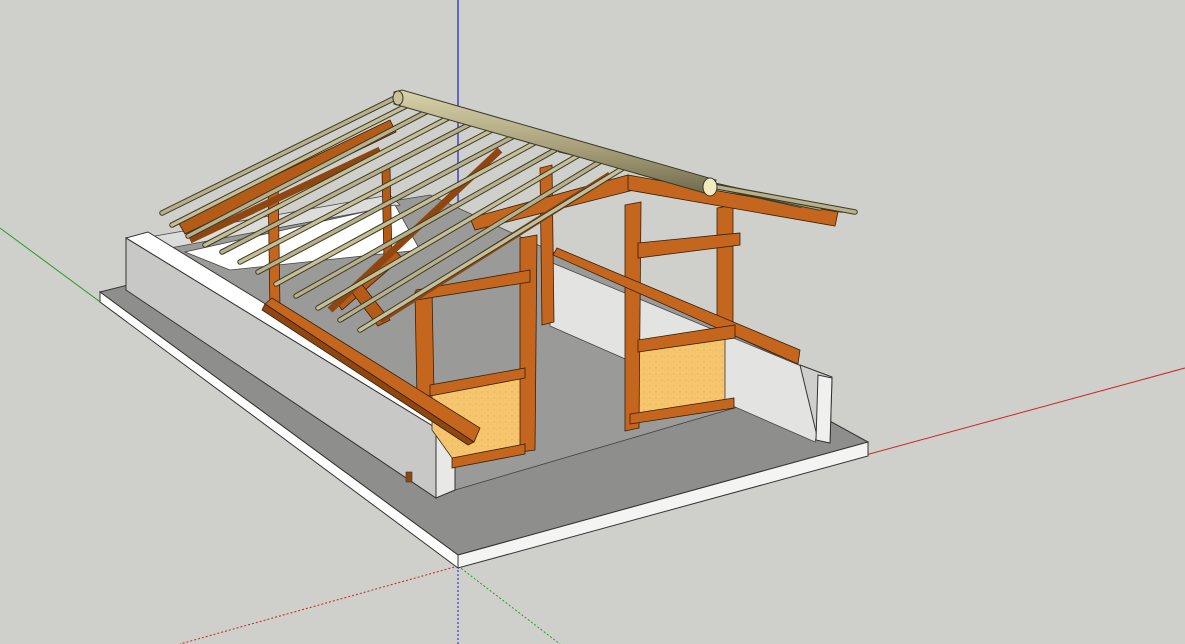 Image resolution: width=1185 pixels, height=644 pixels. Describe the element at coordinates (725, 269) in the screenshot. I see `end-post-right` at that location.